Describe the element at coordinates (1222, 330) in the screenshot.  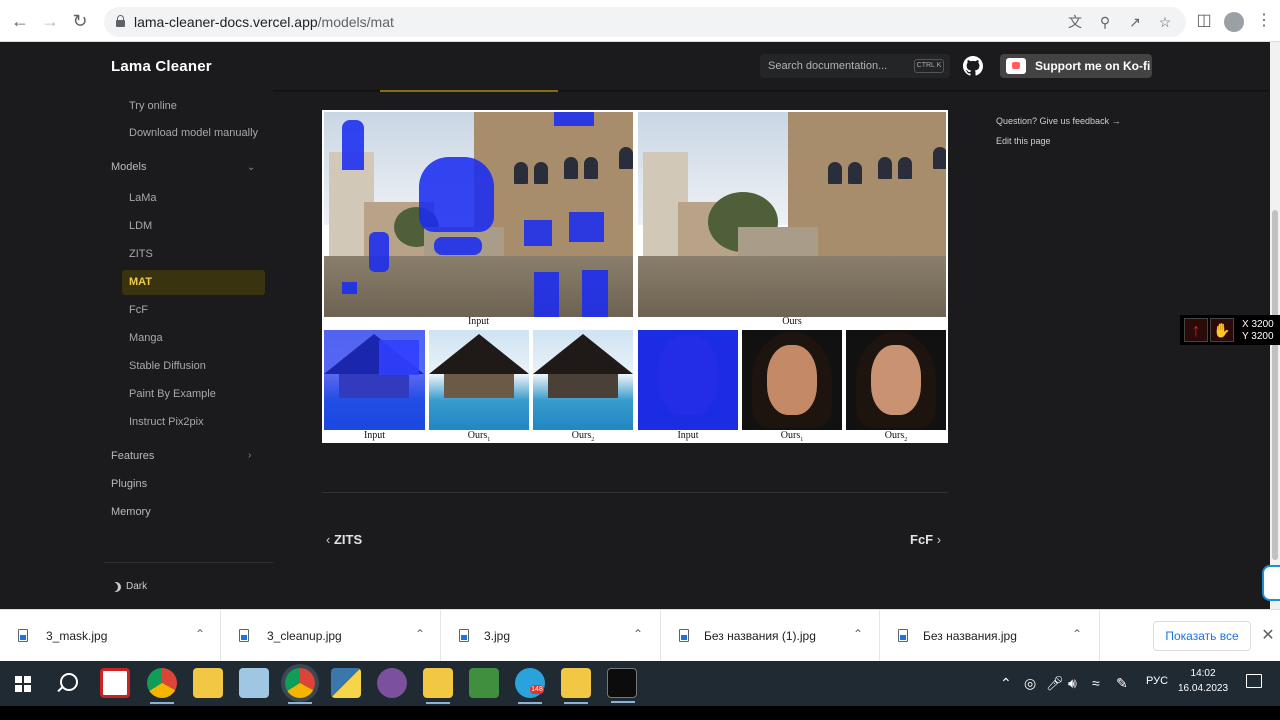
I see `hand-icon: ✋` at that location.